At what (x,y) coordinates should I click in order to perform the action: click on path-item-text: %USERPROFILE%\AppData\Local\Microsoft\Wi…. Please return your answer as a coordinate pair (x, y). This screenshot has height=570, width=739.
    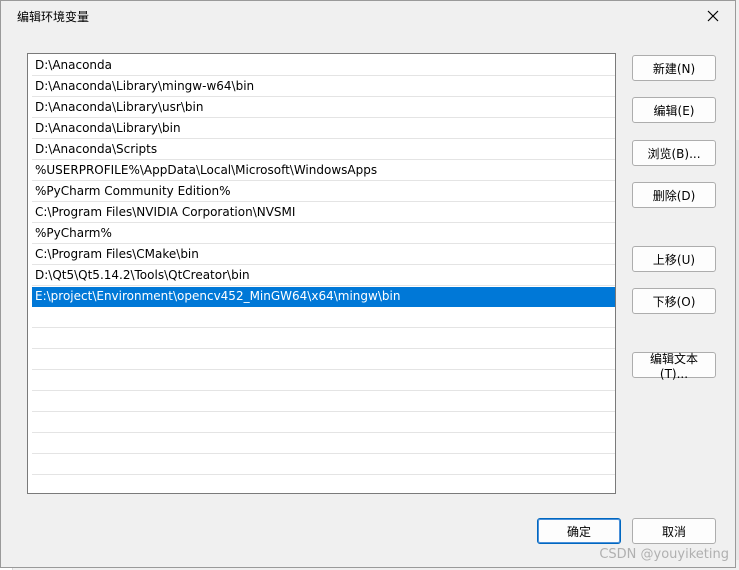
    Looking at the image, I should click on (206, 170).